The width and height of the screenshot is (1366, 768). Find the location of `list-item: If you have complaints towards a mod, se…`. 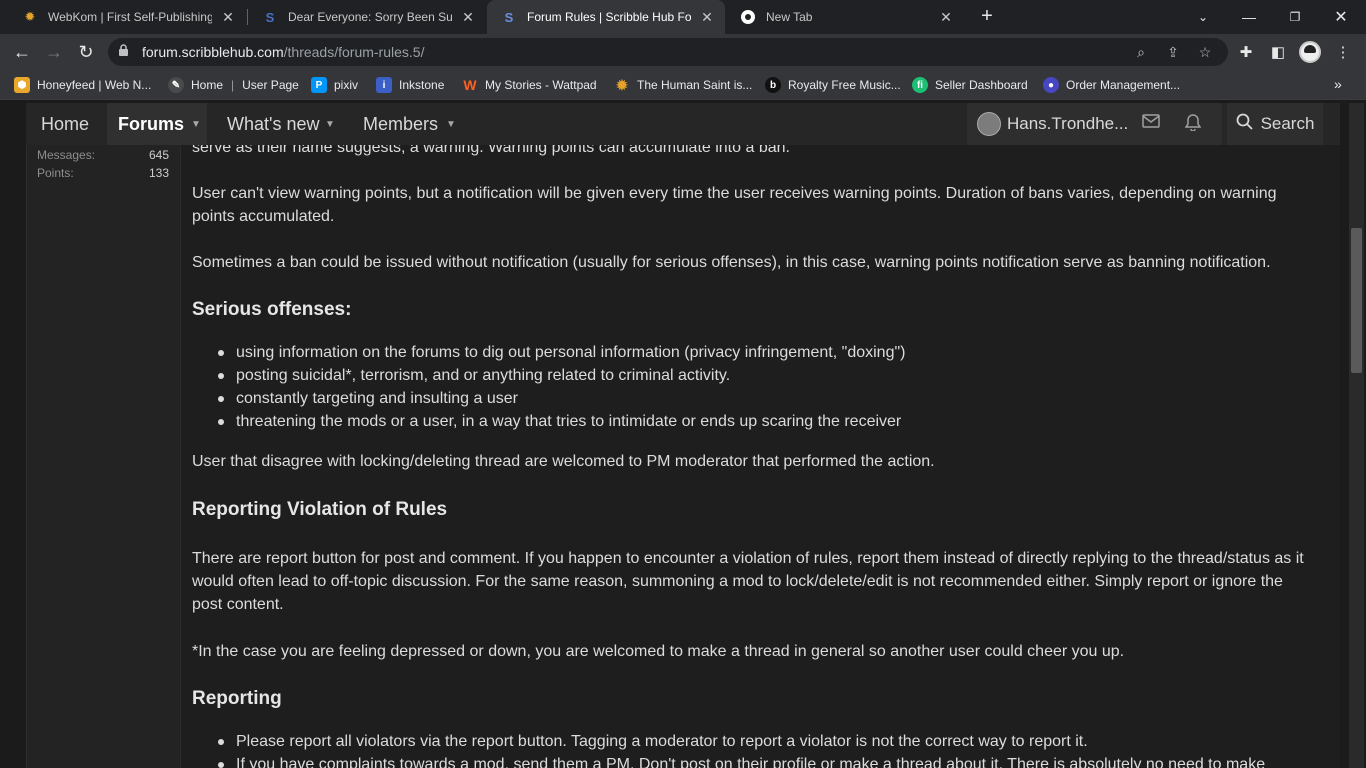

list-item: If you have complaints towards a mod, se… is located at coordinates (767, 760).